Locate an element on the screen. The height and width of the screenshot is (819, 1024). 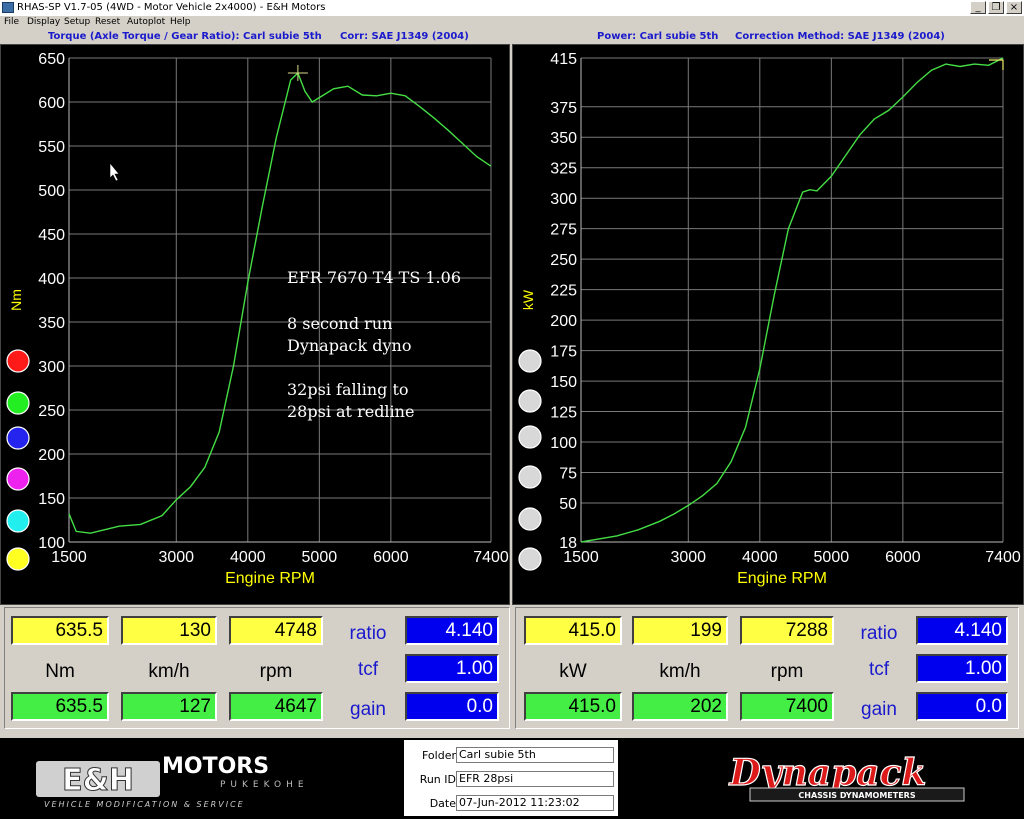
folder-label: Folder is located at coordinates (439, 755).